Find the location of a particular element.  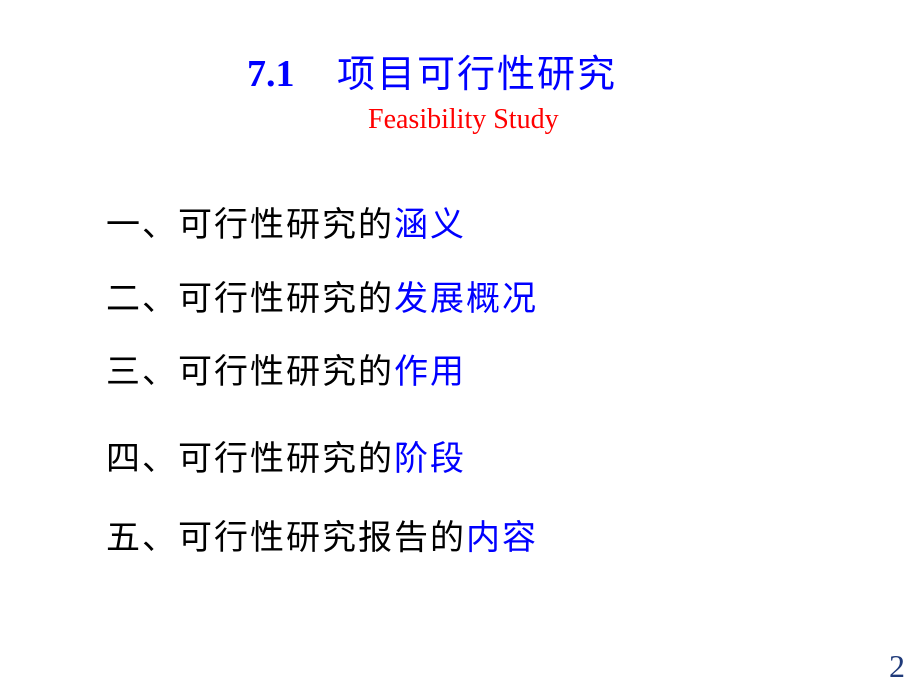

section-number: 7.1 is located at coordinates (271, 74).